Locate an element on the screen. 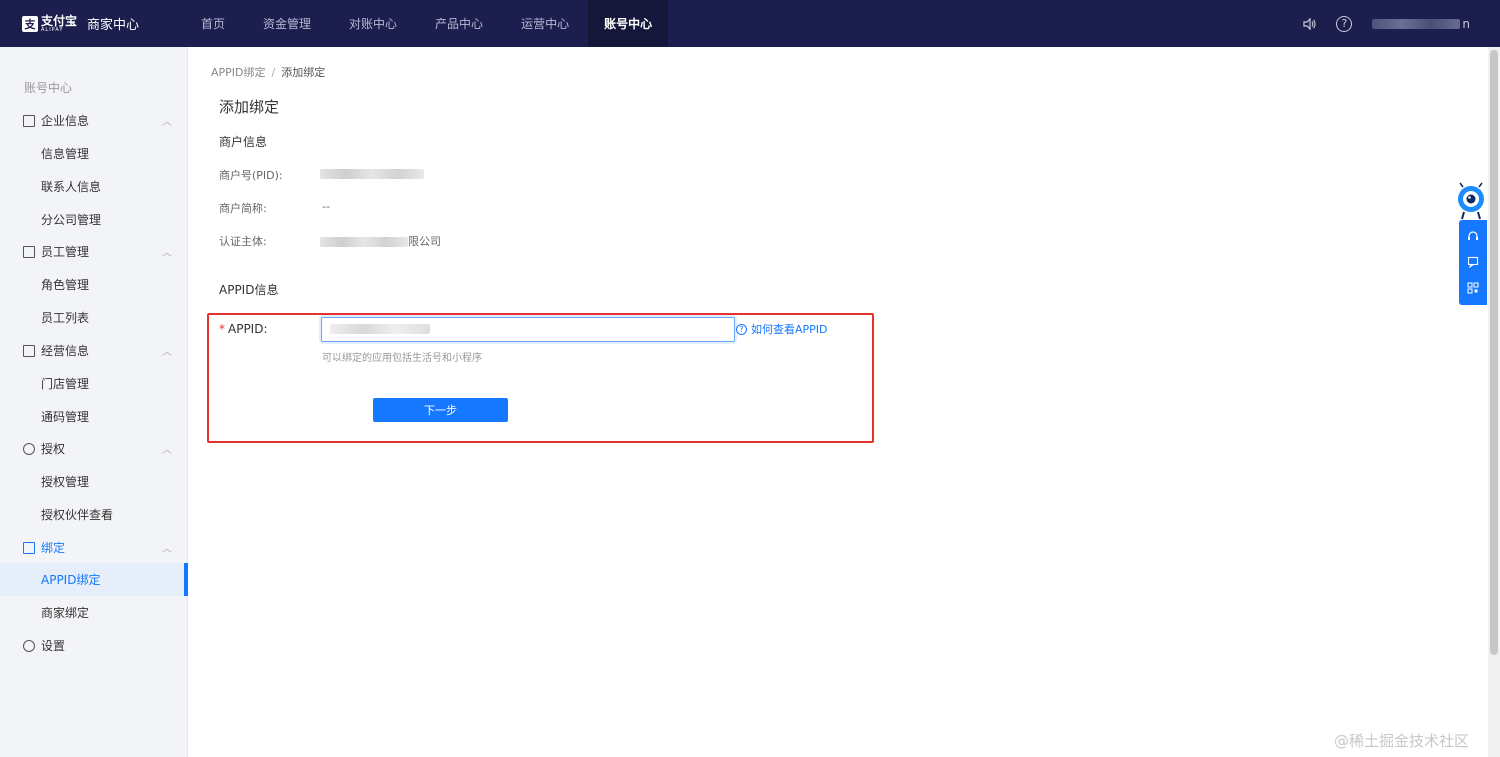 This screenshot has height=757, width=1500. alipay-logo: 支 支付宝 ALIPAY 商家中心 is located at coordinates (102, 23).